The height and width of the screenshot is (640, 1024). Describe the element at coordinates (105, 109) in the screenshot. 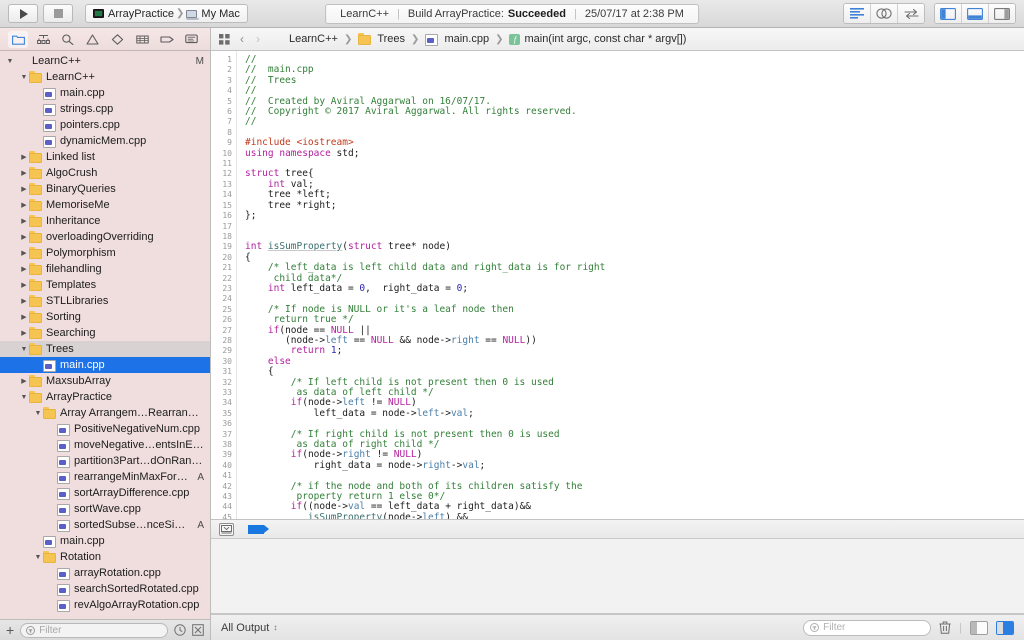

I see `navigator-row: strings.cpp` at that location.